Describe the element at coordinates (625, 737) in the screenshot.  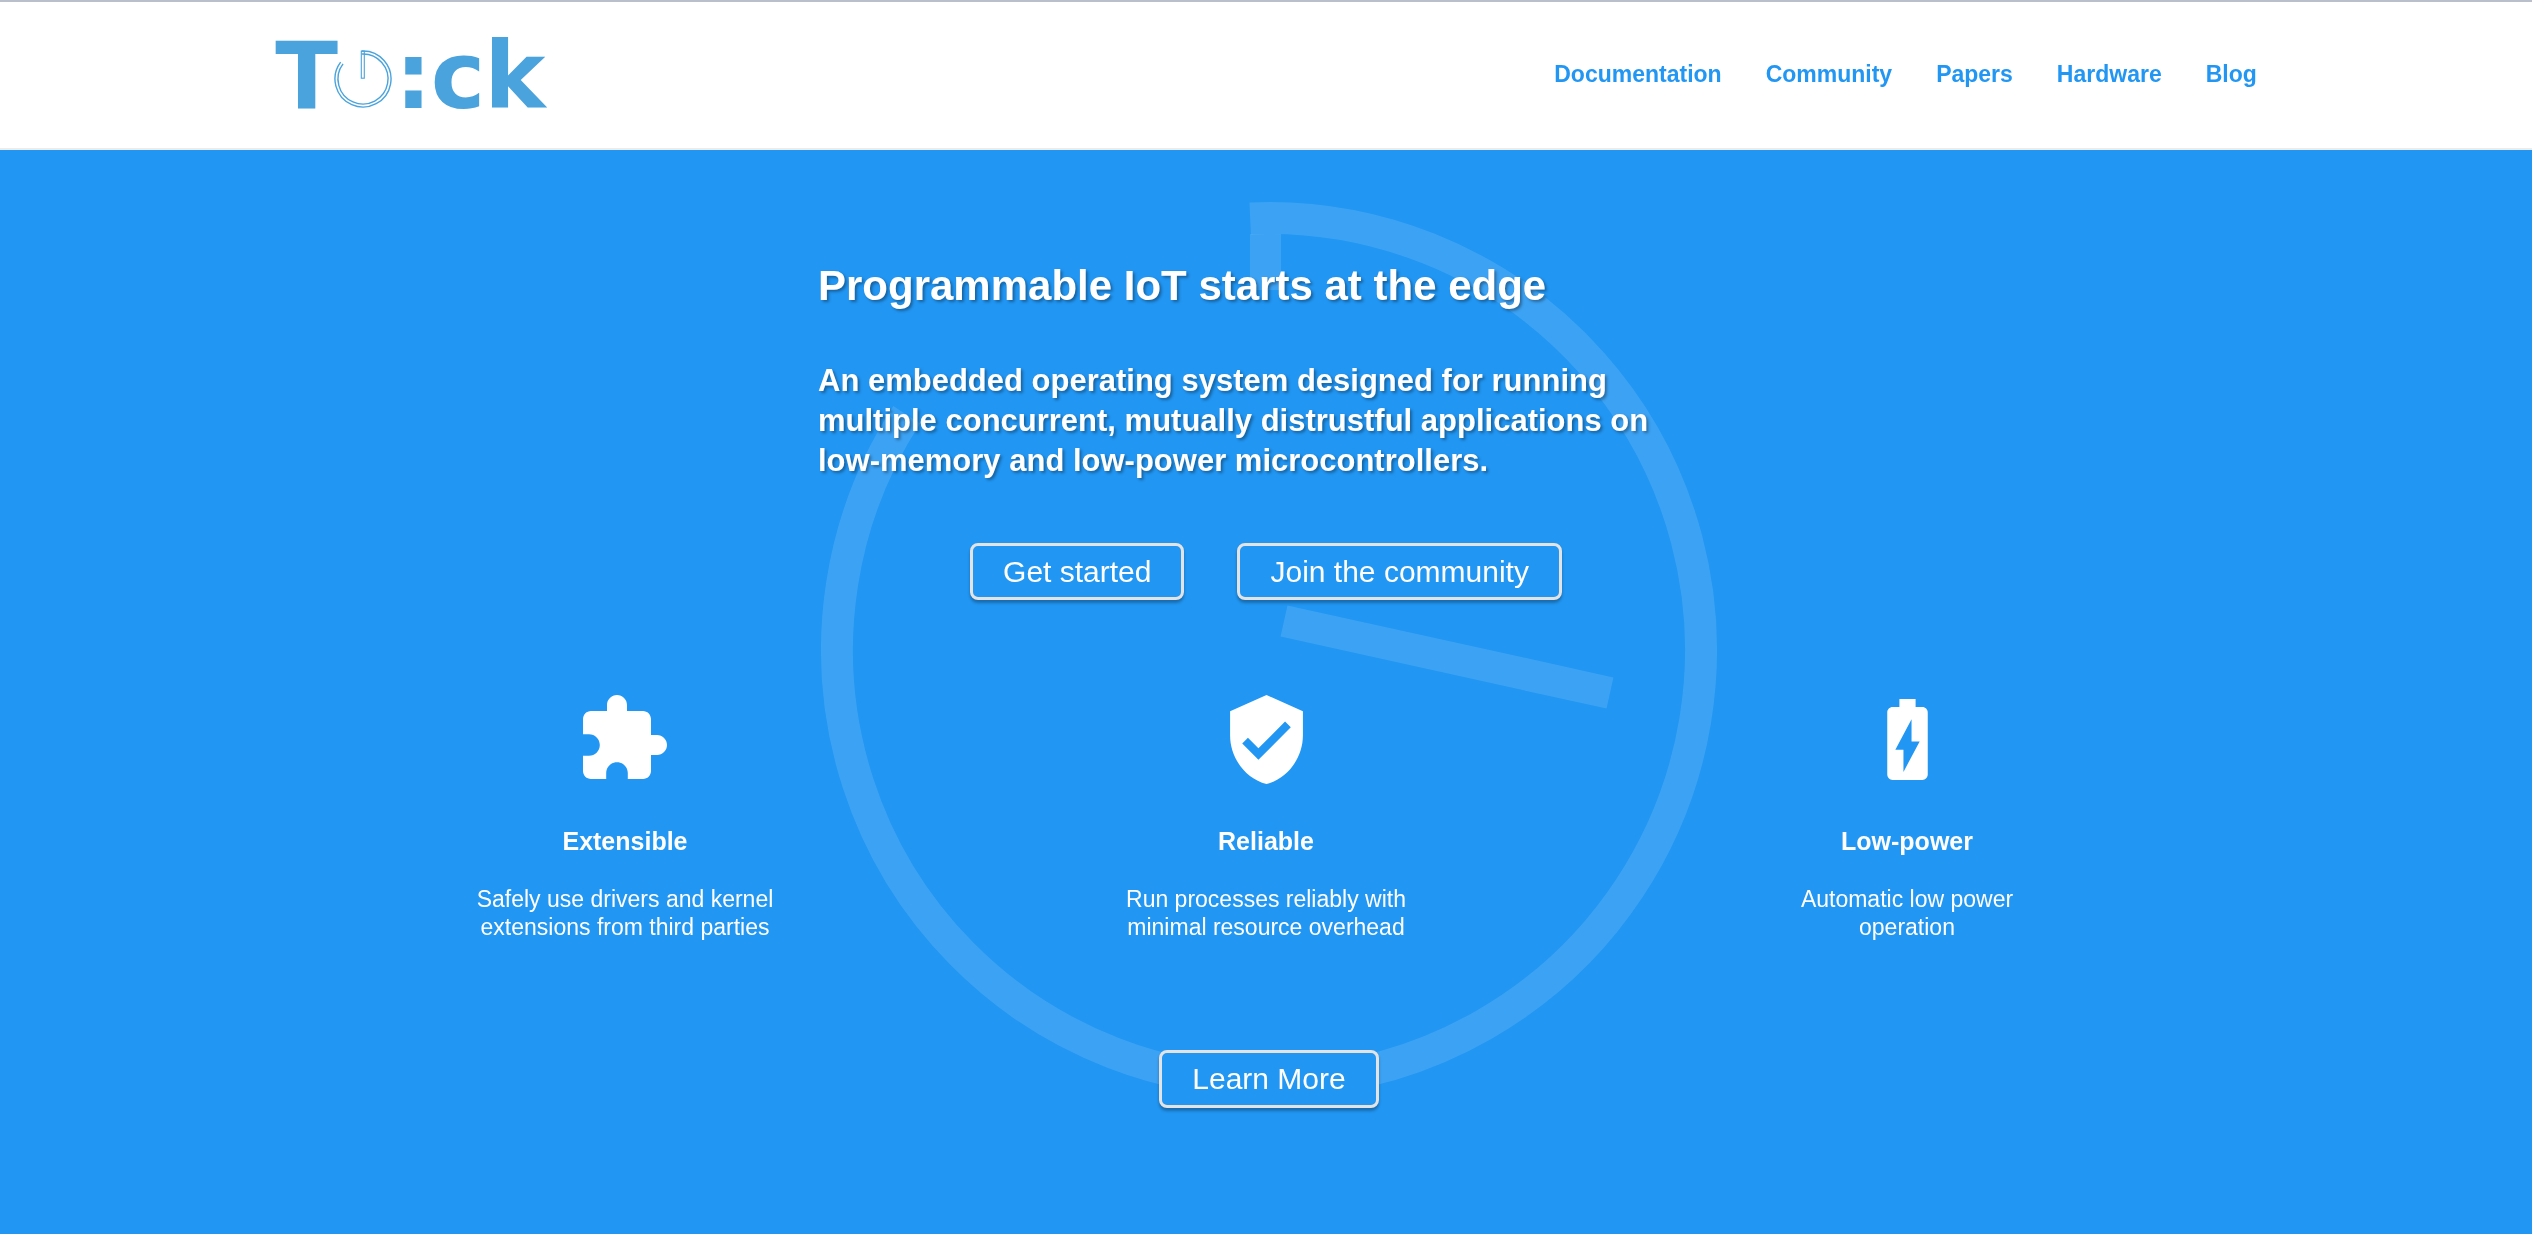
I see `puzzle-icon` at that location.